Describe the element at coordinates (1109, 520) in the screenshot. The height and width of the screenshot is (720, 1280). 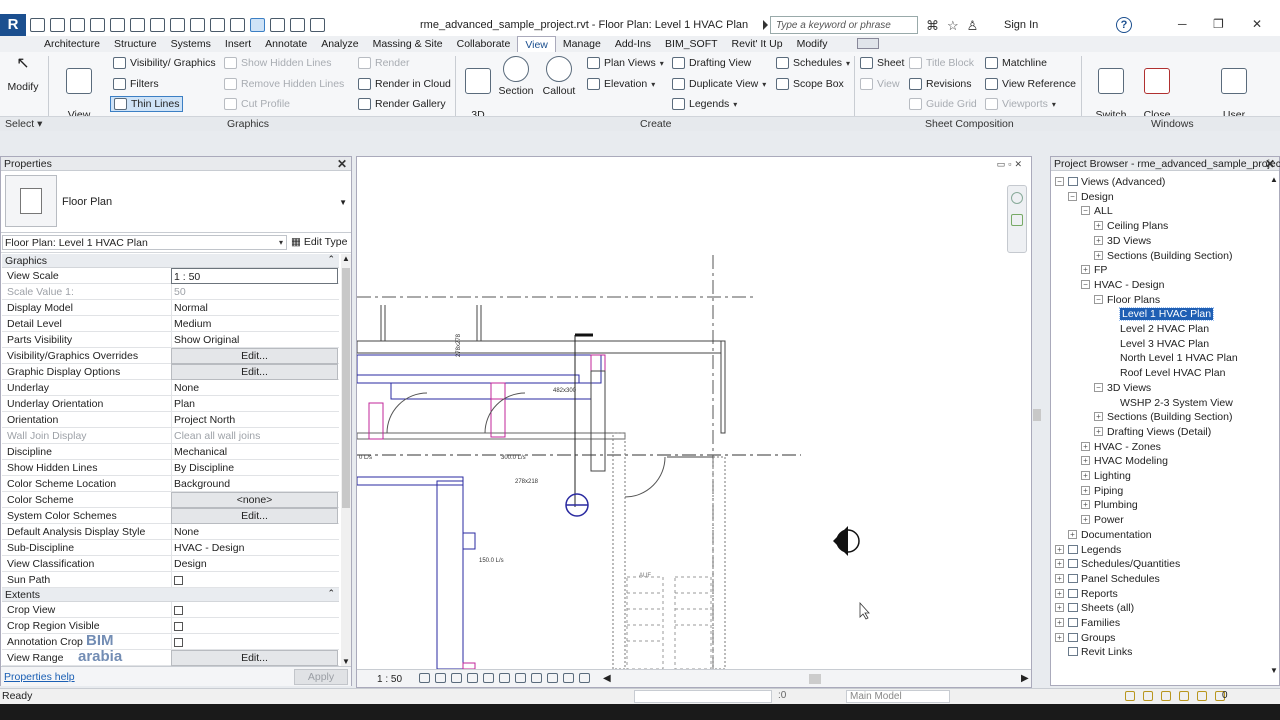
I see `tree-node-label: Power` at that location.